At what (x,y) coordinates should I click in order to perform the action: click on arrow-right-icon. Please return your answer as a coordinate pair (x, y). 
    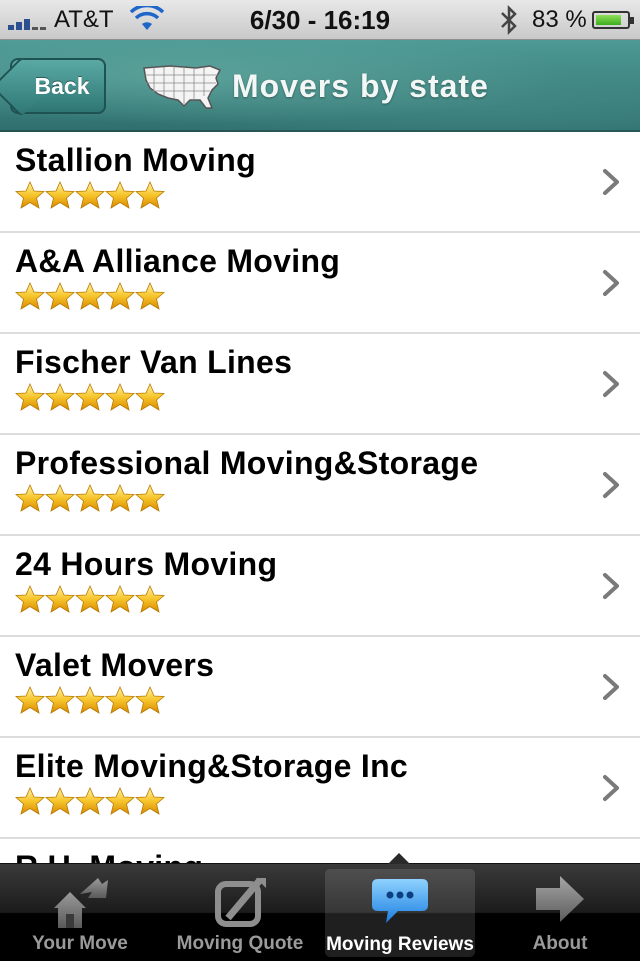
    Looking at the image, I should click on (560, 899).